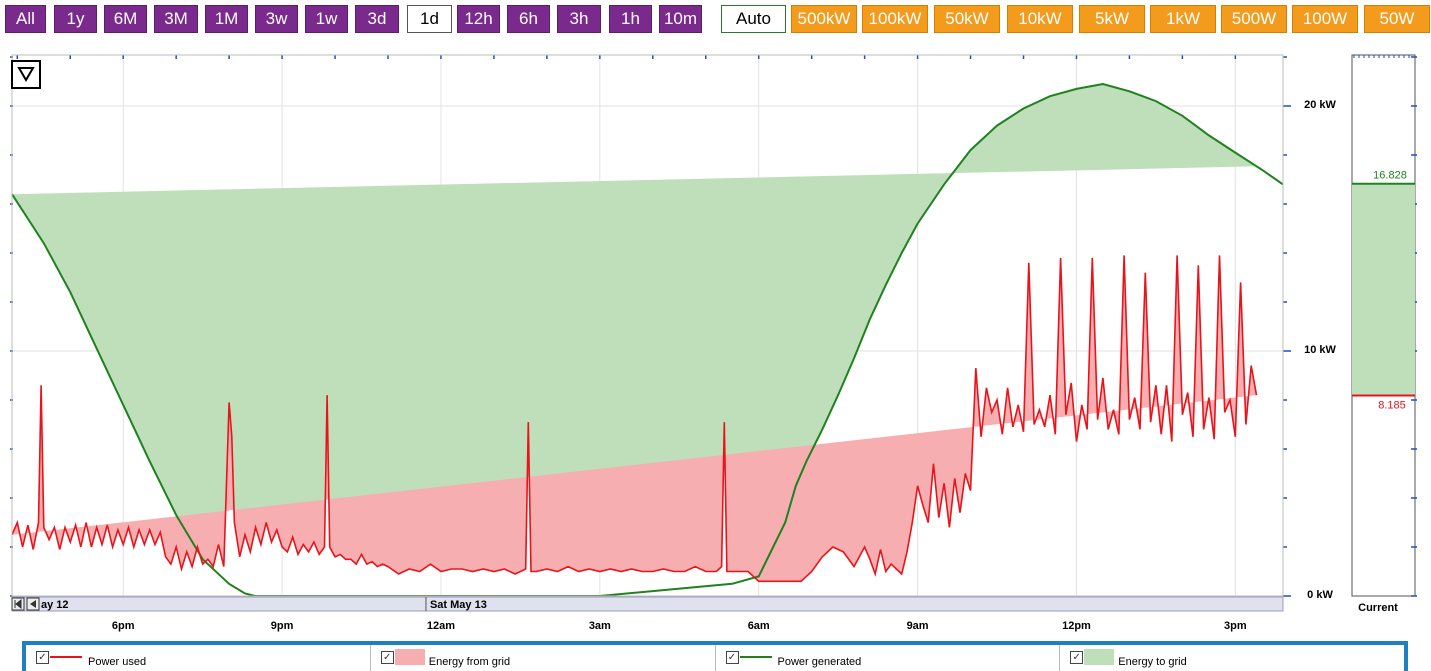  I want to click on legend-label: Power generated, so click(819, 662).